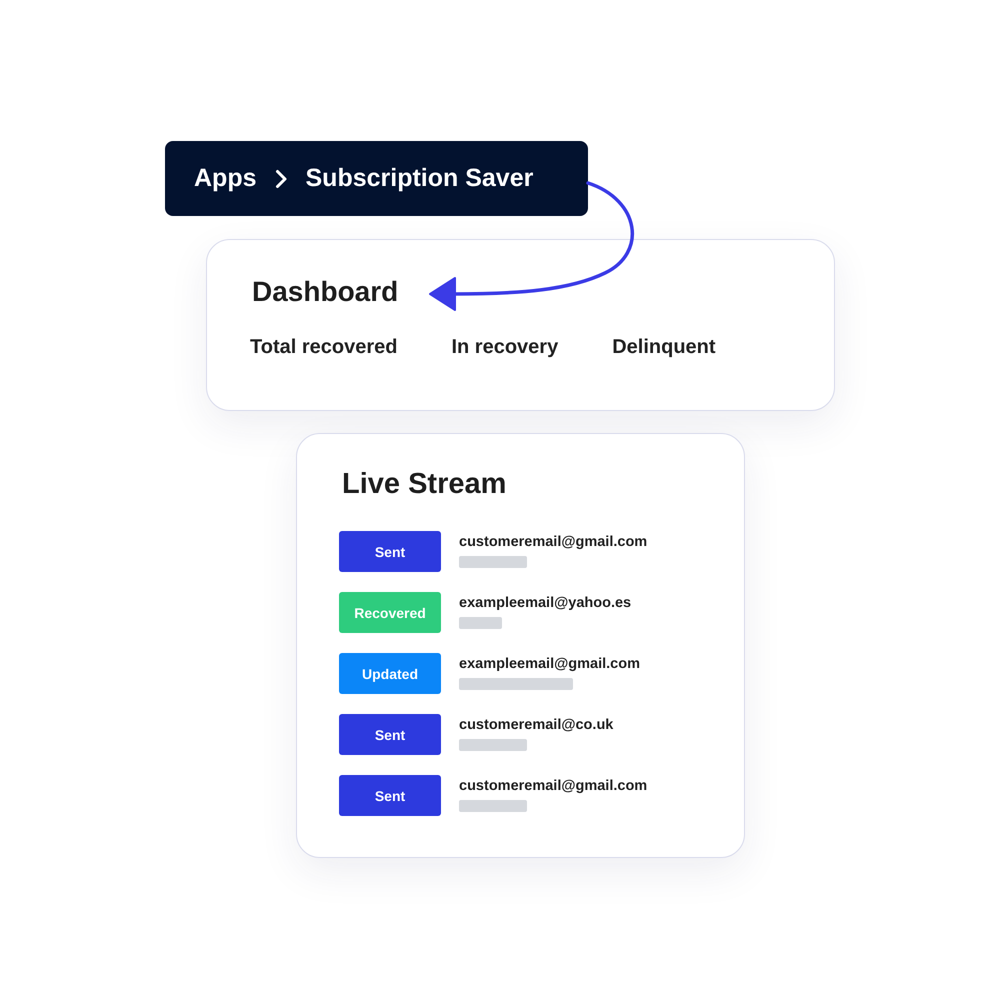 The width and height of the screenshot is (1000, 1000). What do you see at coordinates (504, 347) in the screenshot?
I see `metric-label: In recovery` at bounding box center [504, 347].